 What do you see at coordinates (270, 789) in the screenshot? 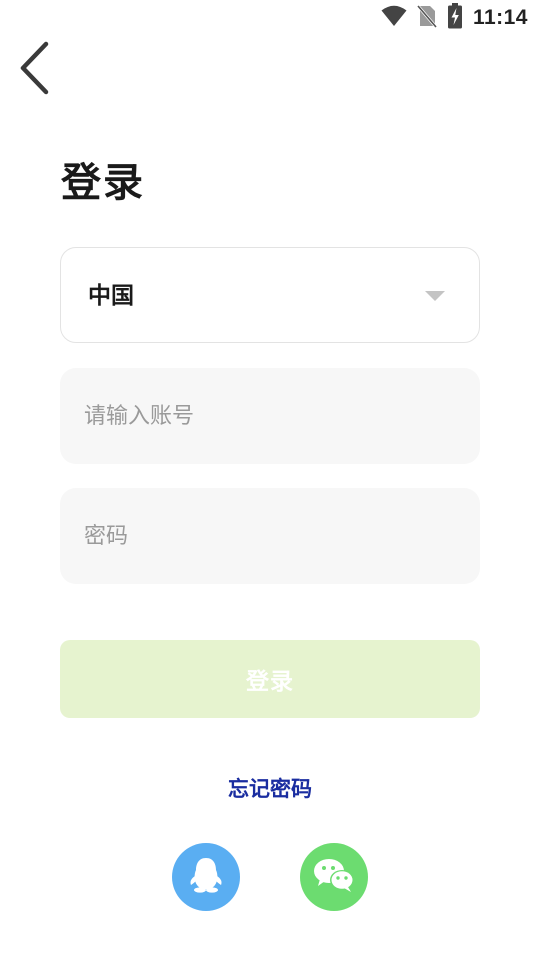
I see `forgot-password-link: 忘记密码` at bounding box center [270, 789].